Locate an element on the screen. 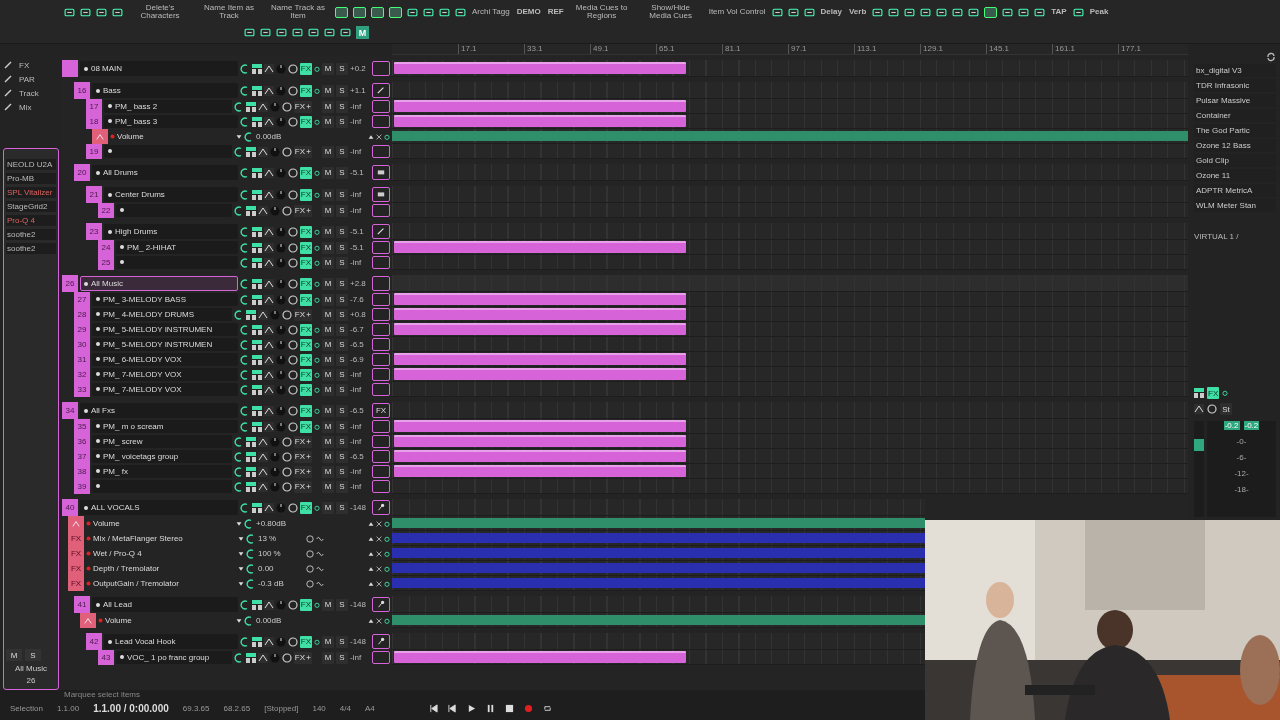 This screenshot has height=720, width=1280. strip-button: S is located at coordinates (33, 655).